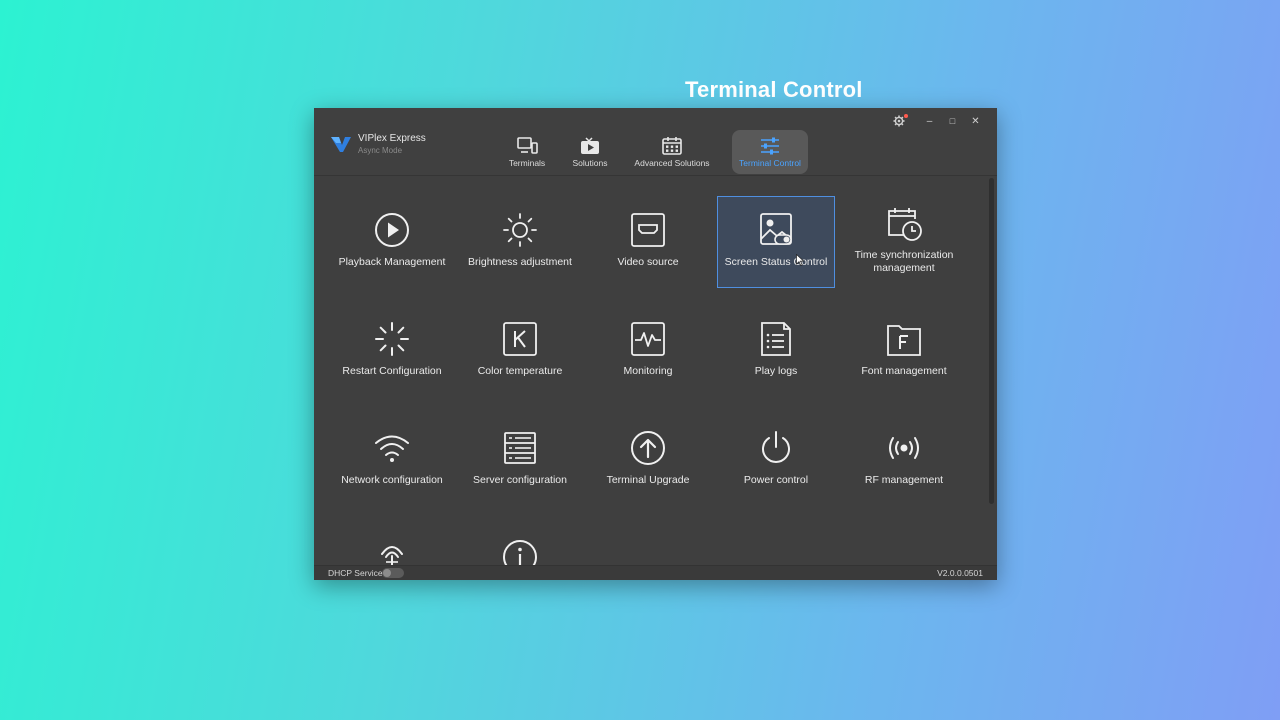 The width and height of the screenshot is (1280, 720). Describe the element at coordinates (527, 145) in the screenshot. I see `terminals-icon` at that location.